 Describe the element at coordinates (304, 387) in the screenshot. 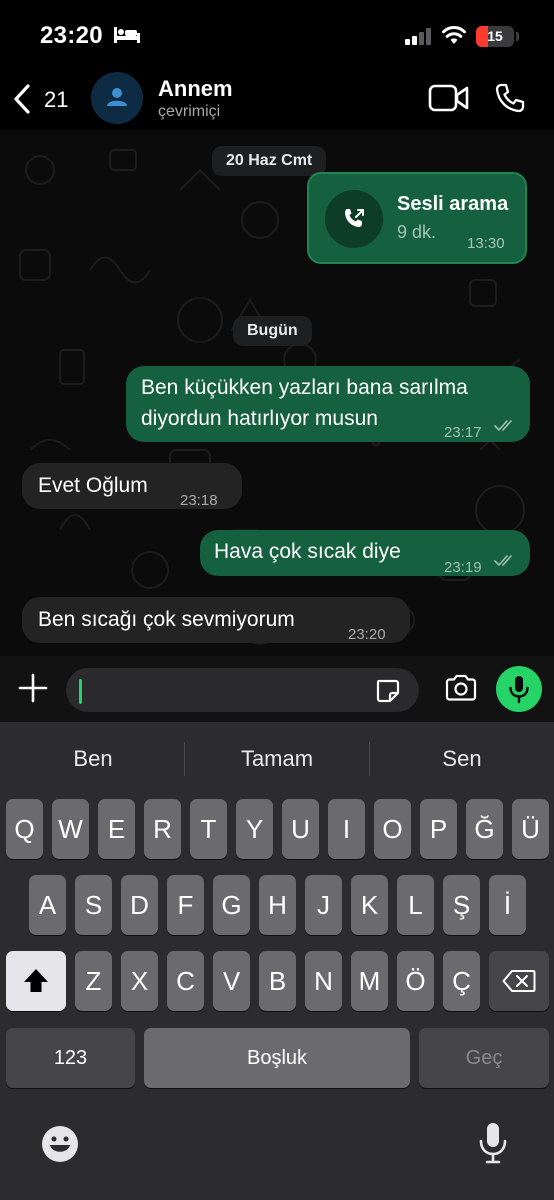

I see `message-text: Ben küçükken yazları bana sarılma` at that location.